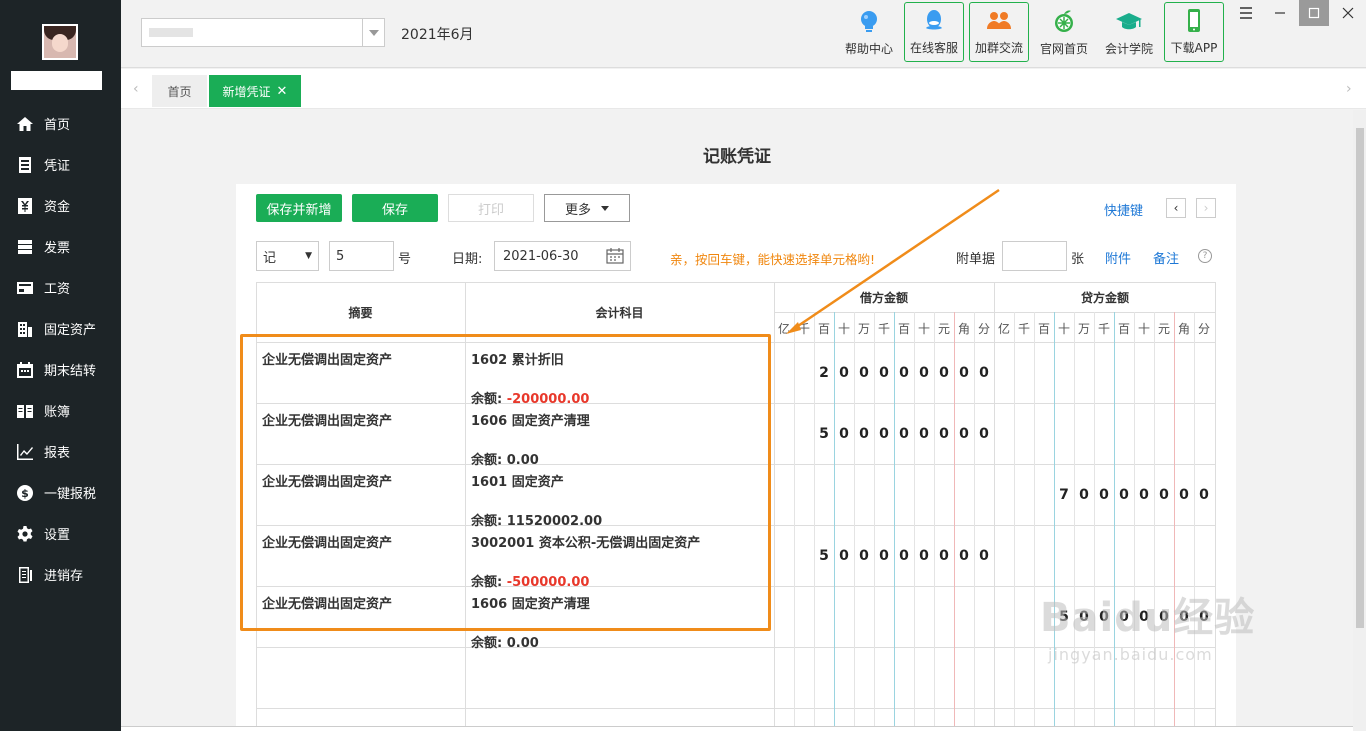  I want to click on attachment-link: 附件, so click(1118, 257).